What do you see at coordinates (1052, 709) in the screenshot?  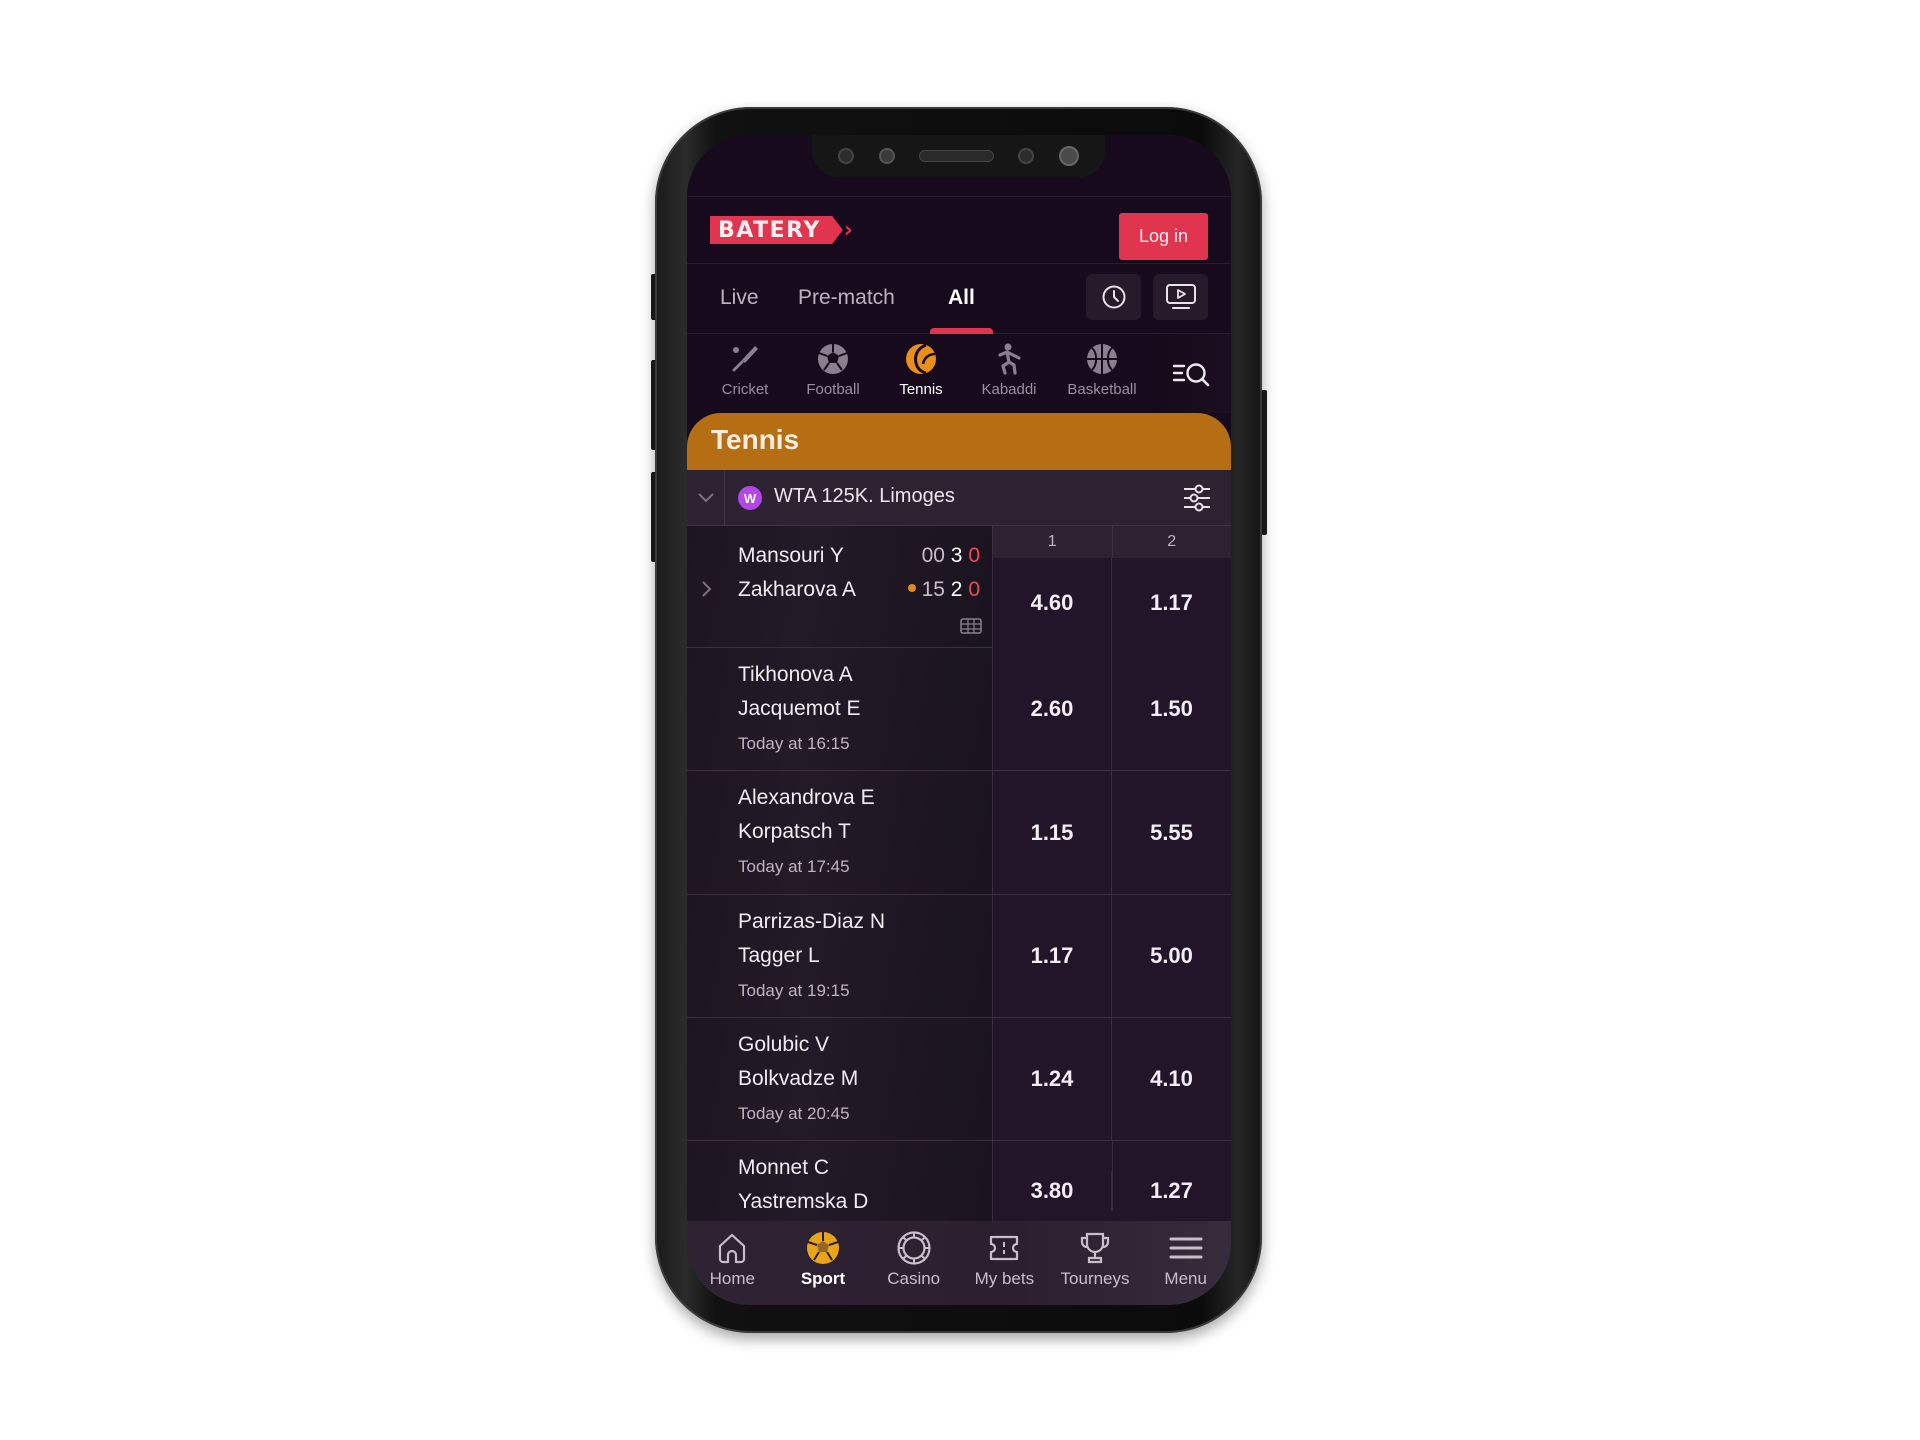 I see `odd-button-1: 2.60` at bounding box center [1052, 709].